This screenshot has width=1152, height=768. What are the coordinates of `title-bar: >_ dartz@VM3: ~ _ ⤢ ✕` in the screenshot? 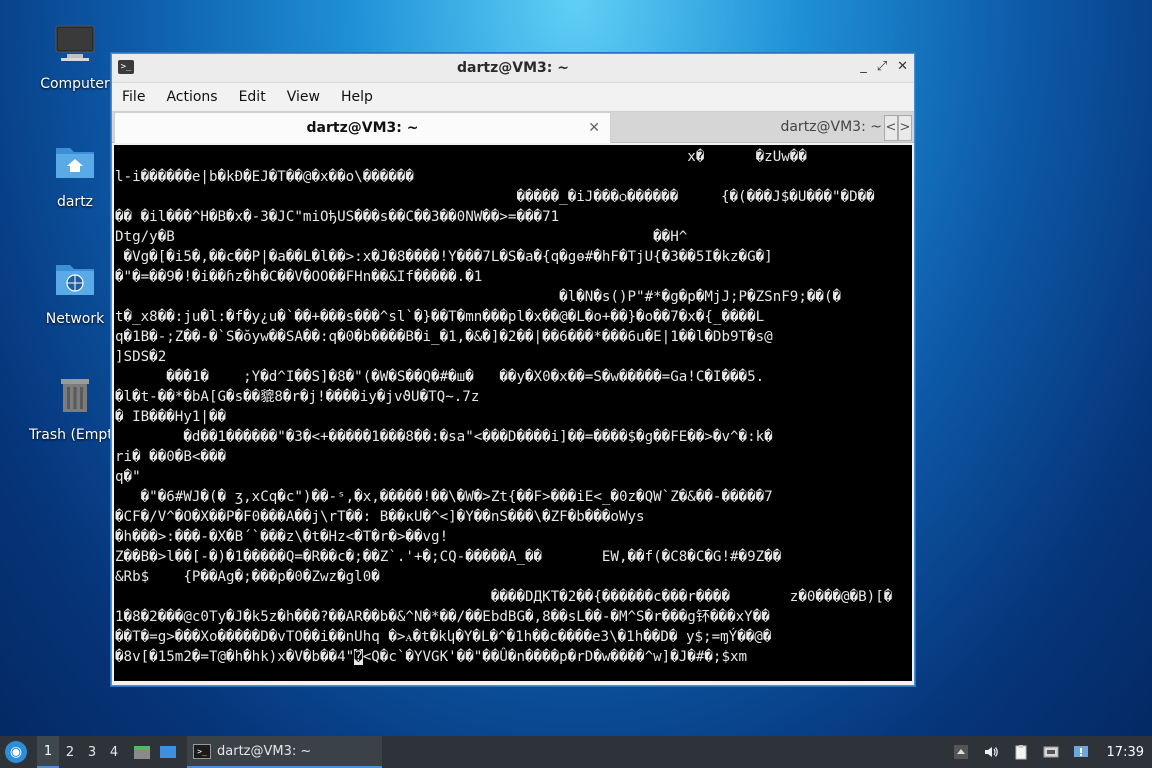 It's located at (513, 68).